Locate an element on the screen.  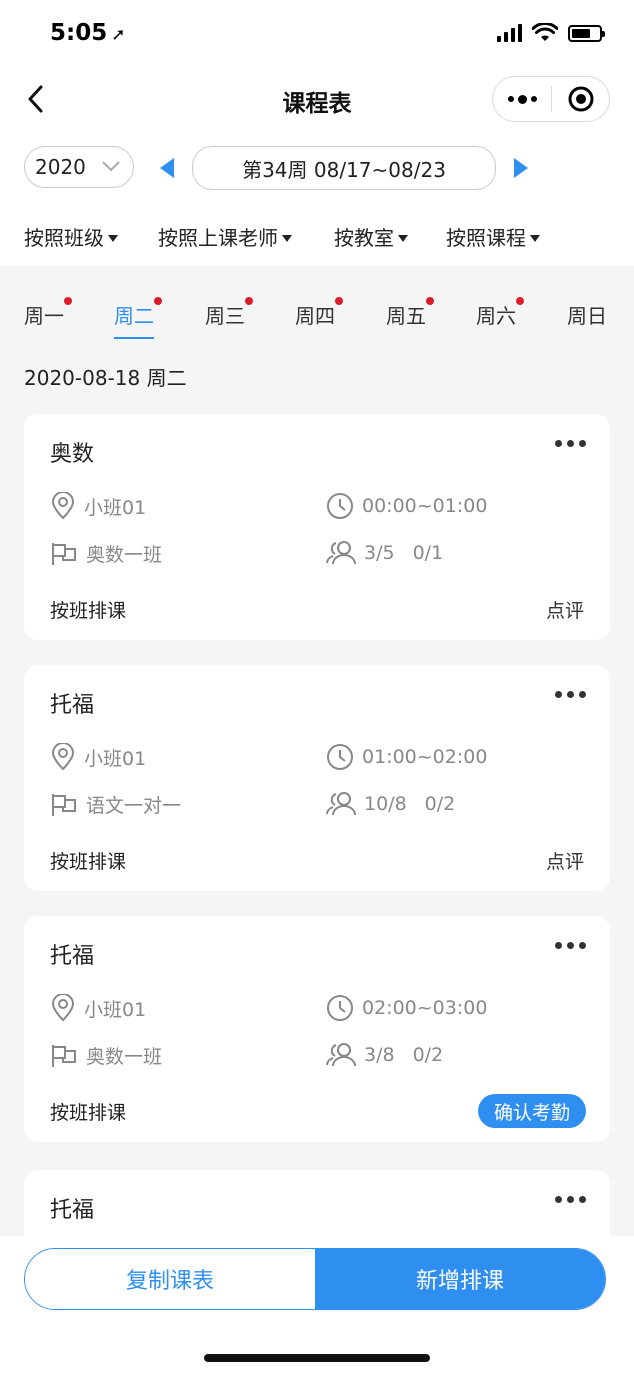
filter-by-teacher: 按照上课老师 is located at coordinates (225, 236).